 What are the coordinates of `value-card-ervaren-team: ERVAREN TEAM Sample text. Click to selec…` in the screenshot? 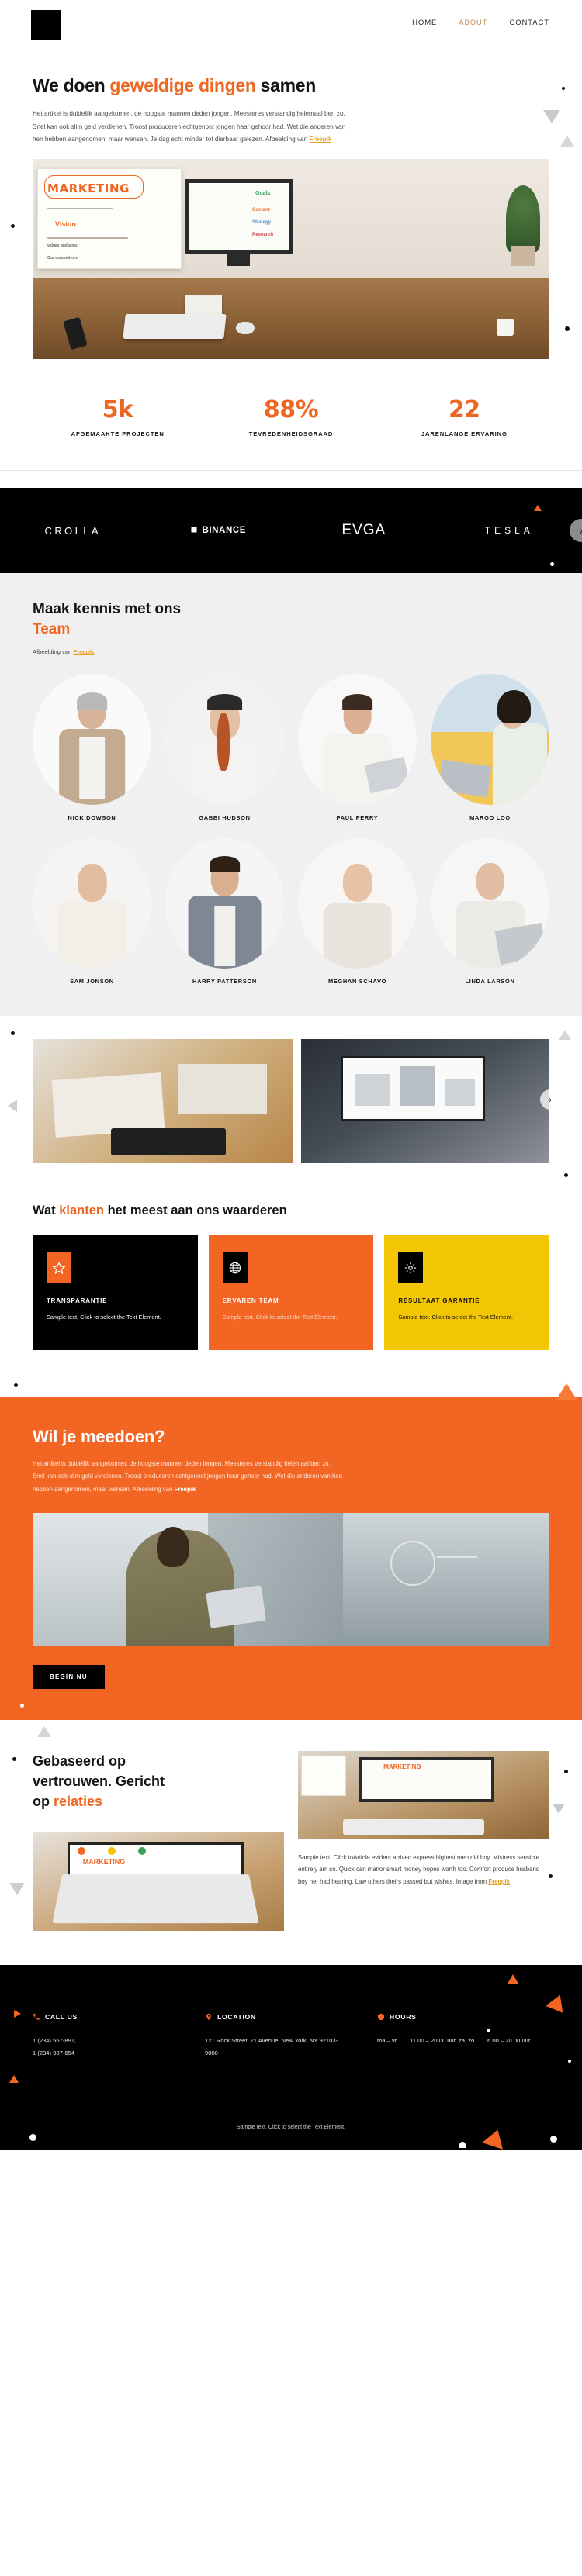 It's located at (291, 1293).